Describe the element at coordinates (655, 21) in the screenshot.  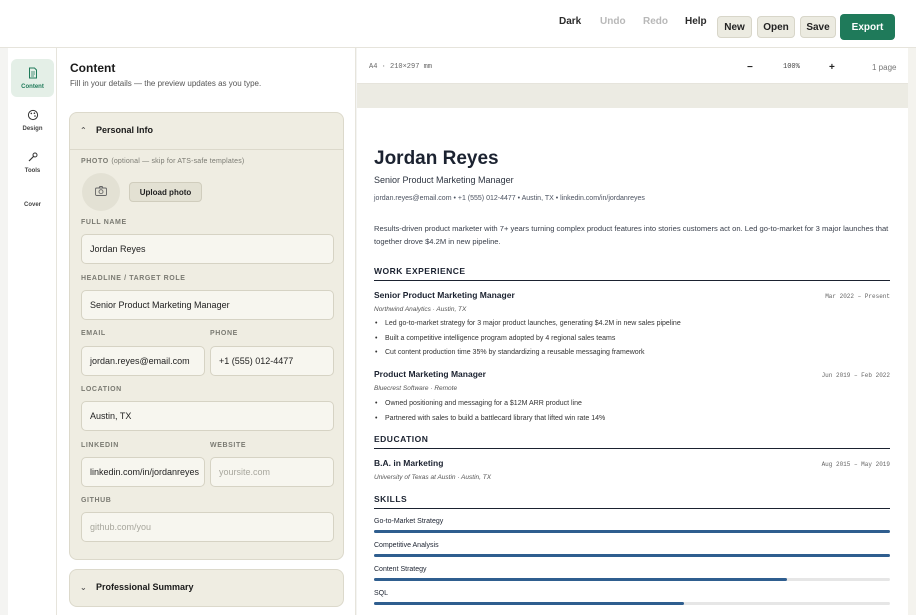
I see `redo-button: Redo` at that location.